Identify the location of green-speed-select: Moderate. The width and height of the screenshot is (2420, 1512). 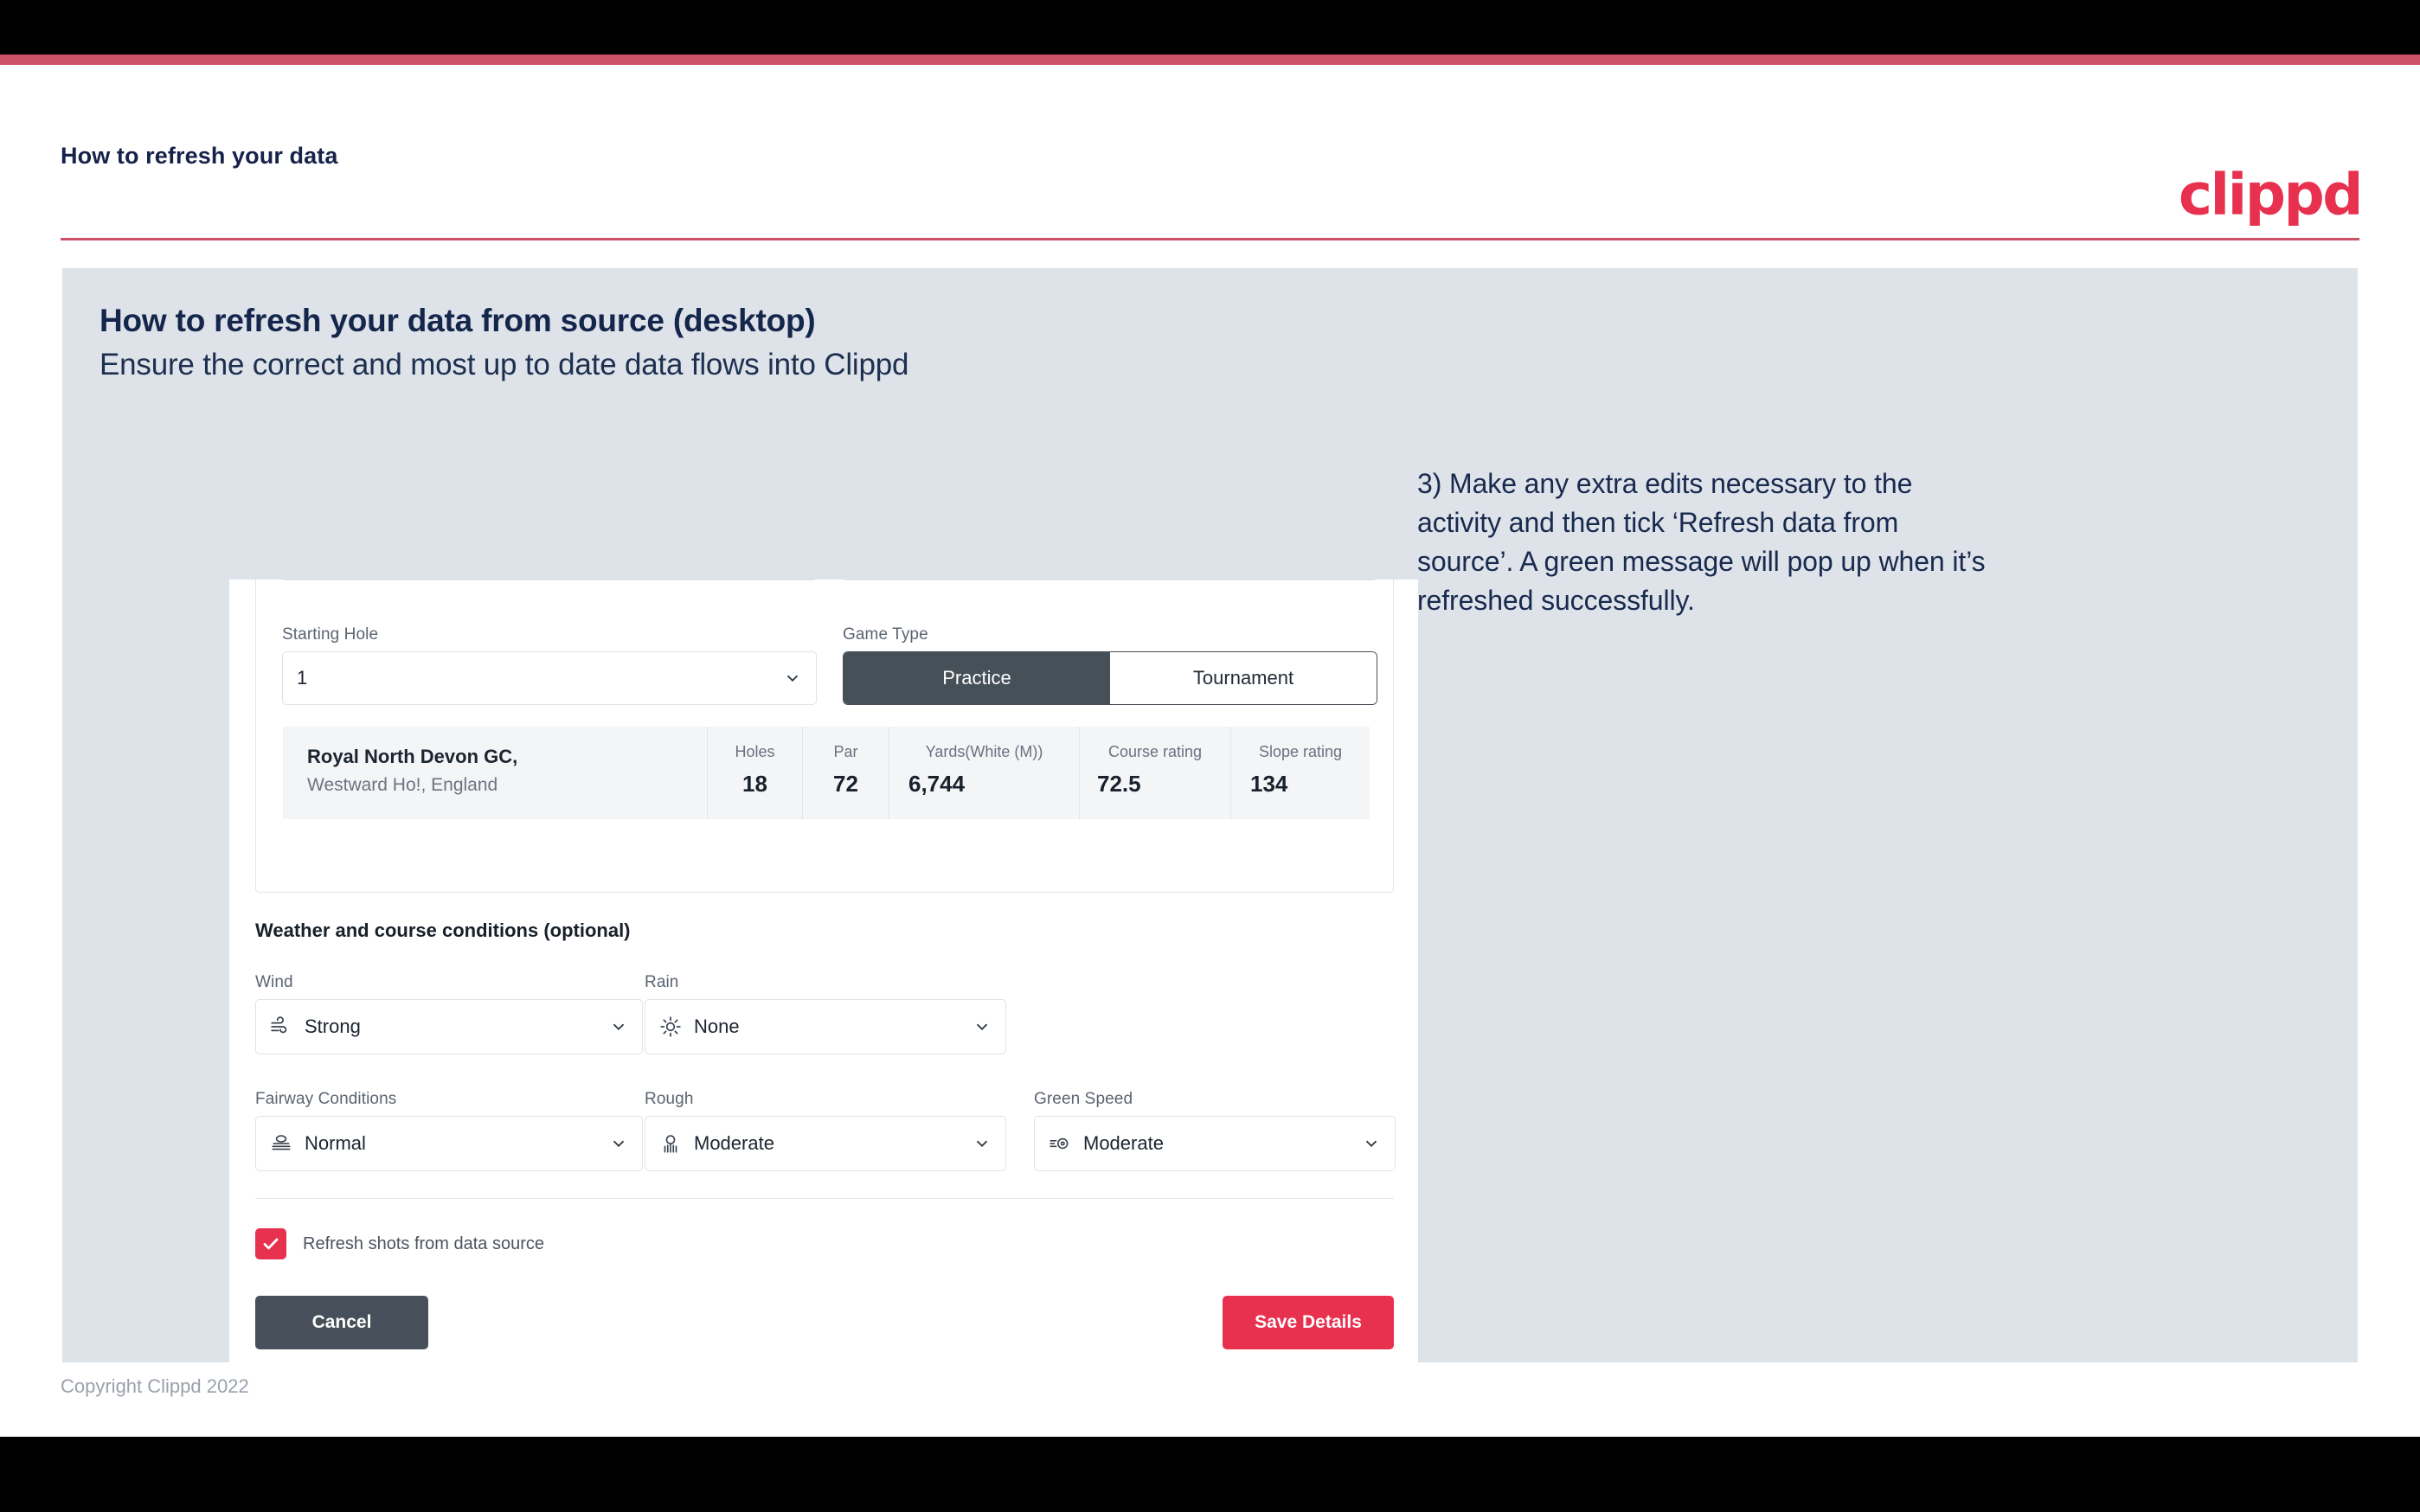
(1215, 1143).